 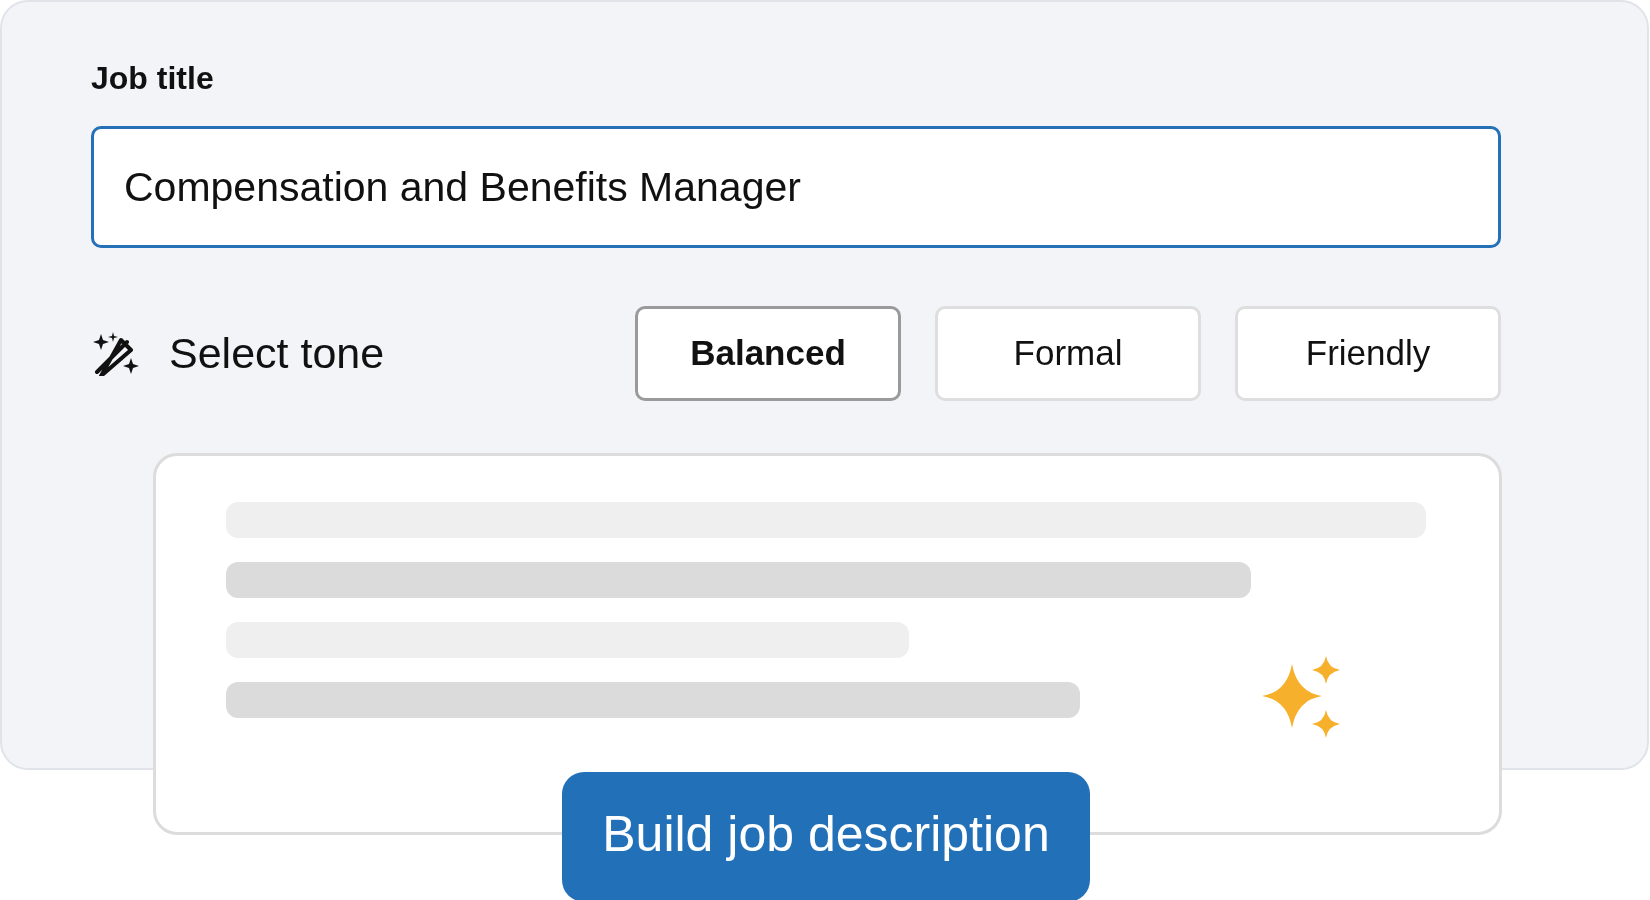 What do you see at coordinates (826, 836) in the screenshot?
I see `build-button: Build job description` at bounding box center [826, 836].